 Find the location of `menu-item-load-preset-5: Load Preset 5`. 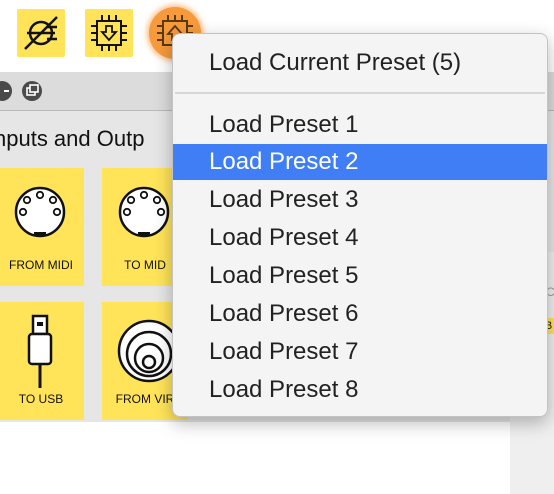

menu-item-load-preset-5: Load Preset 5 is located at coordinates (360, 276).